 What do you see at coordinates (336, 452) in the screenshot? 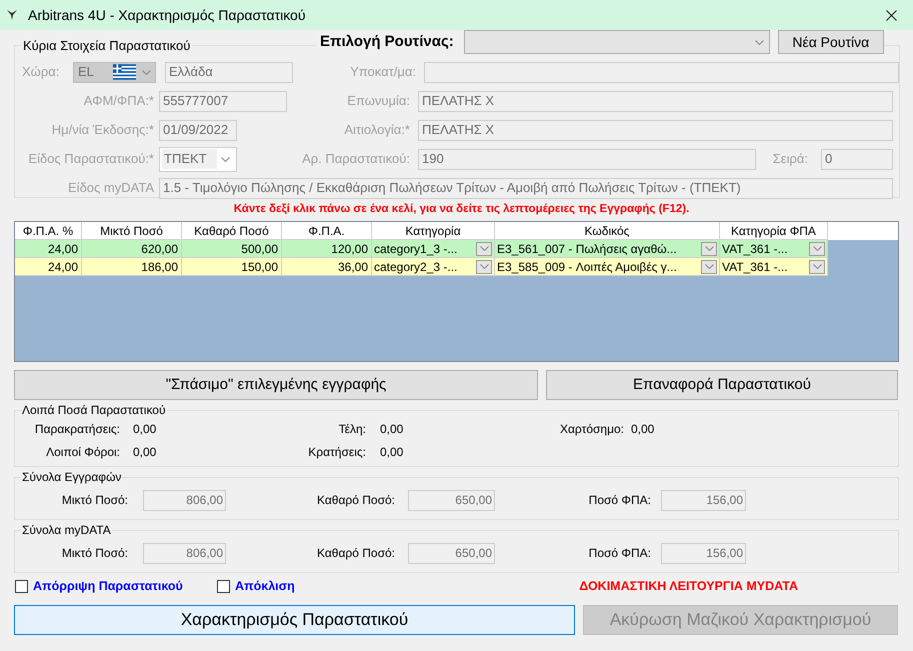
I see `amount-label: Κρατήσεις:` at bounding box center [336, 452].